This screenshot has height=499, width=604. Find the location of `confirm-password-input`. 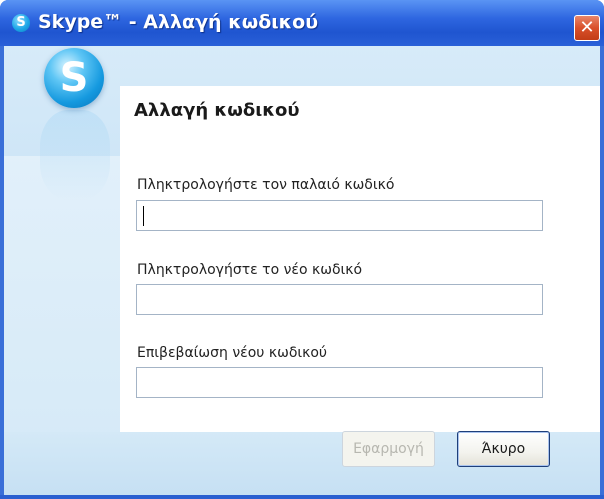

confirm-password-input is located at coordinates (339, 382).